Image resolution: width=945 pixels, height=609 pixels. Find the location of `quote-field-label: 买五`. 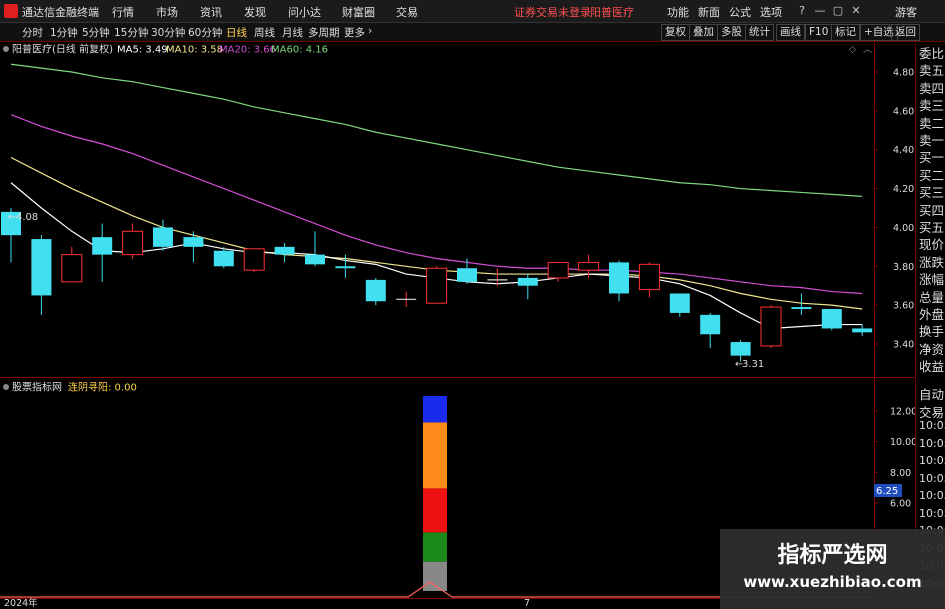

quote-field-label: 买五 is located at coordinates (932, 227).